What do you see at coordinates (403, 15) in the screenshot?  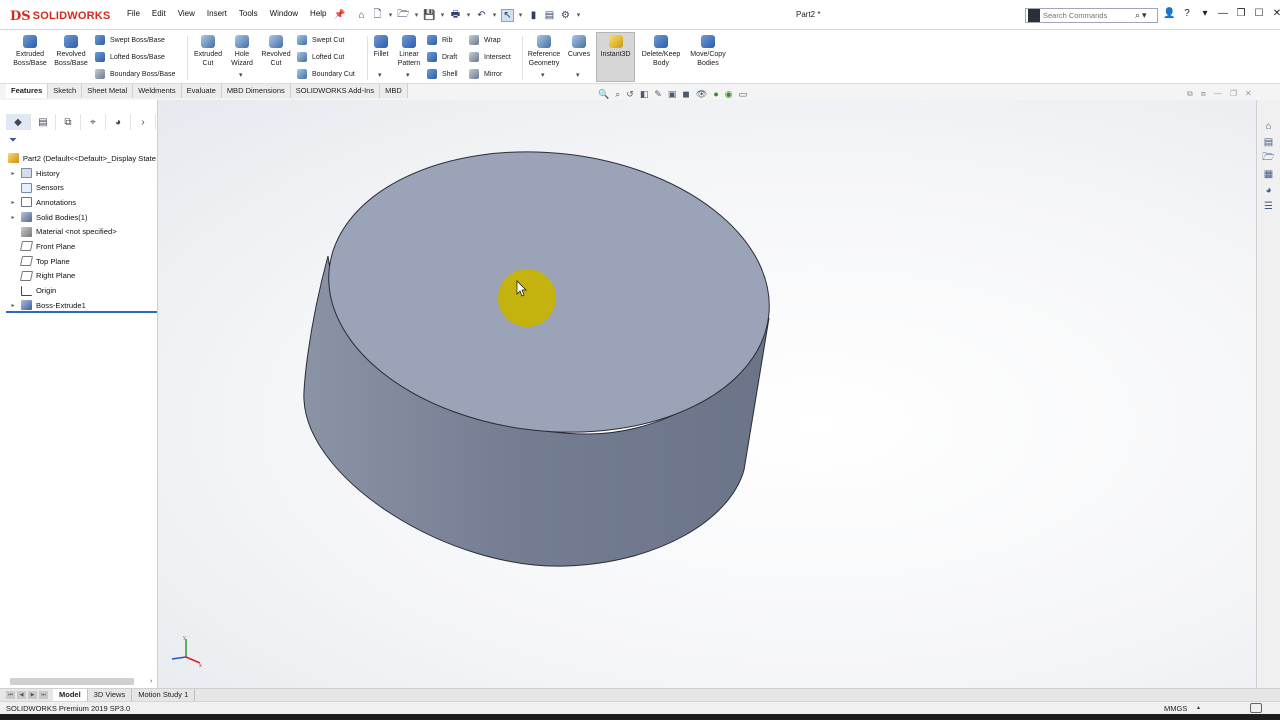 I see `open-folder-icon: 🗁` at bounding box center [403, 15].